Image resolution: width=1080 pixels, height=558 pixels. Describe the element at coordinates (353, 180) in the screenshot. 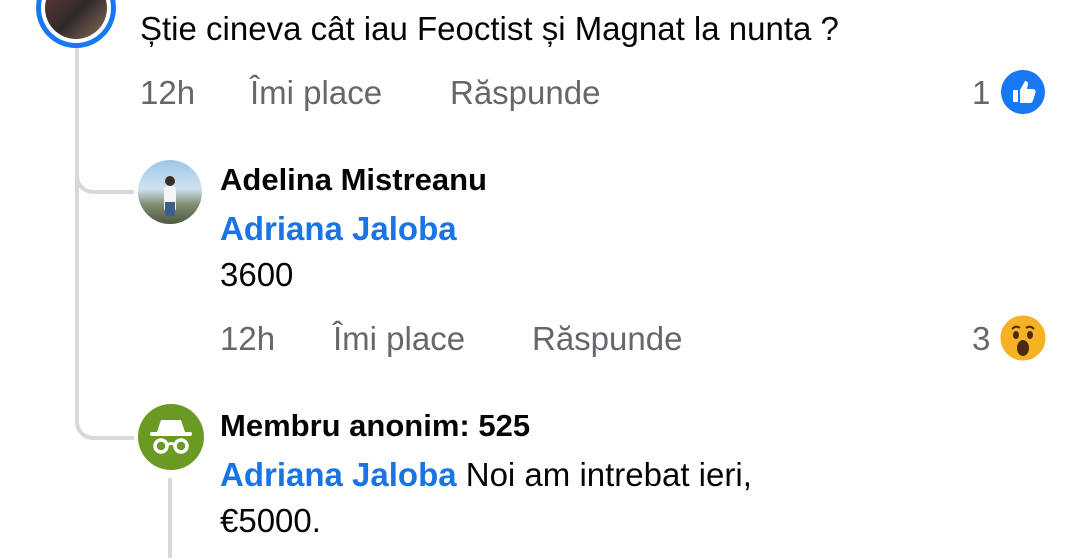

I see `comment-author: Adelina Mistreanu` at that location.